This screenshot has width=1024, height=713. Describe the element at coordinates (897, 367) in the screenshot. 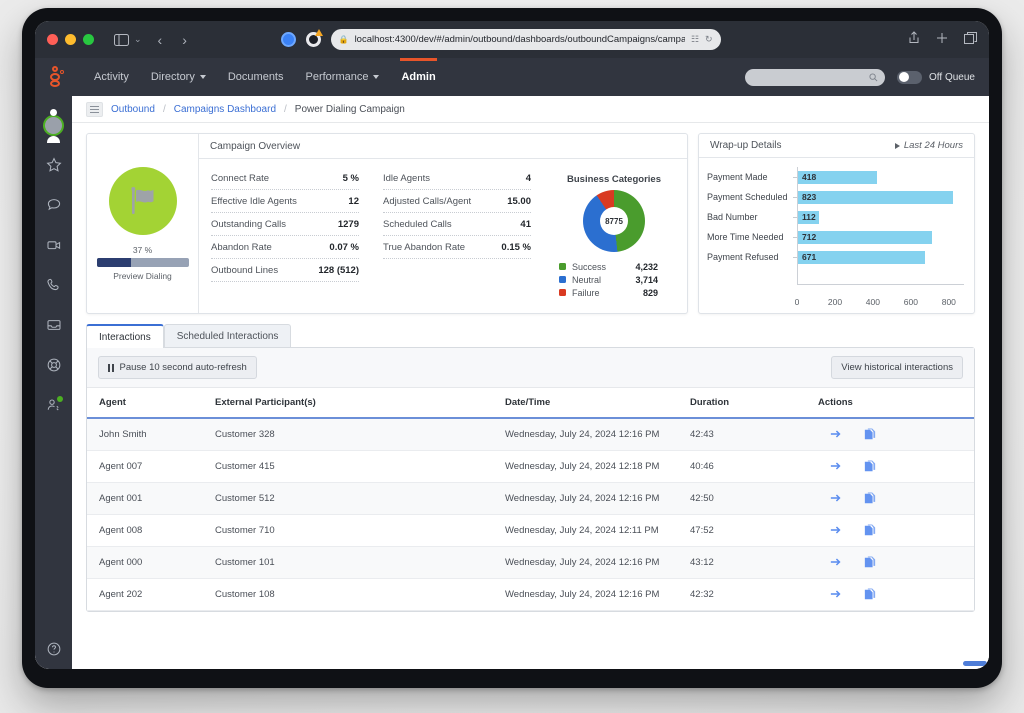

I see `view-historical-interactions-button: View historical interactions` at that location.